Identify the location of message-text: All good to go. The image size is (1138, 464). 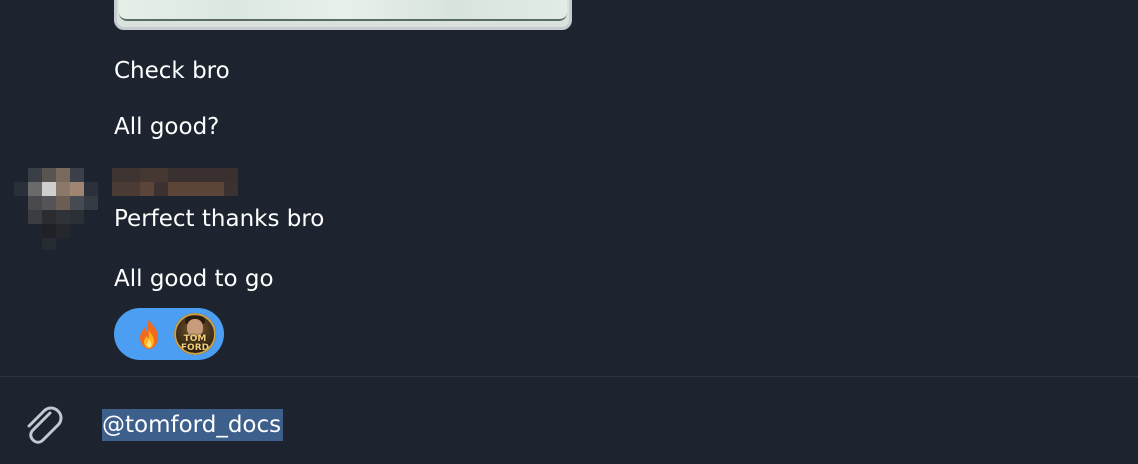
(194, 279).